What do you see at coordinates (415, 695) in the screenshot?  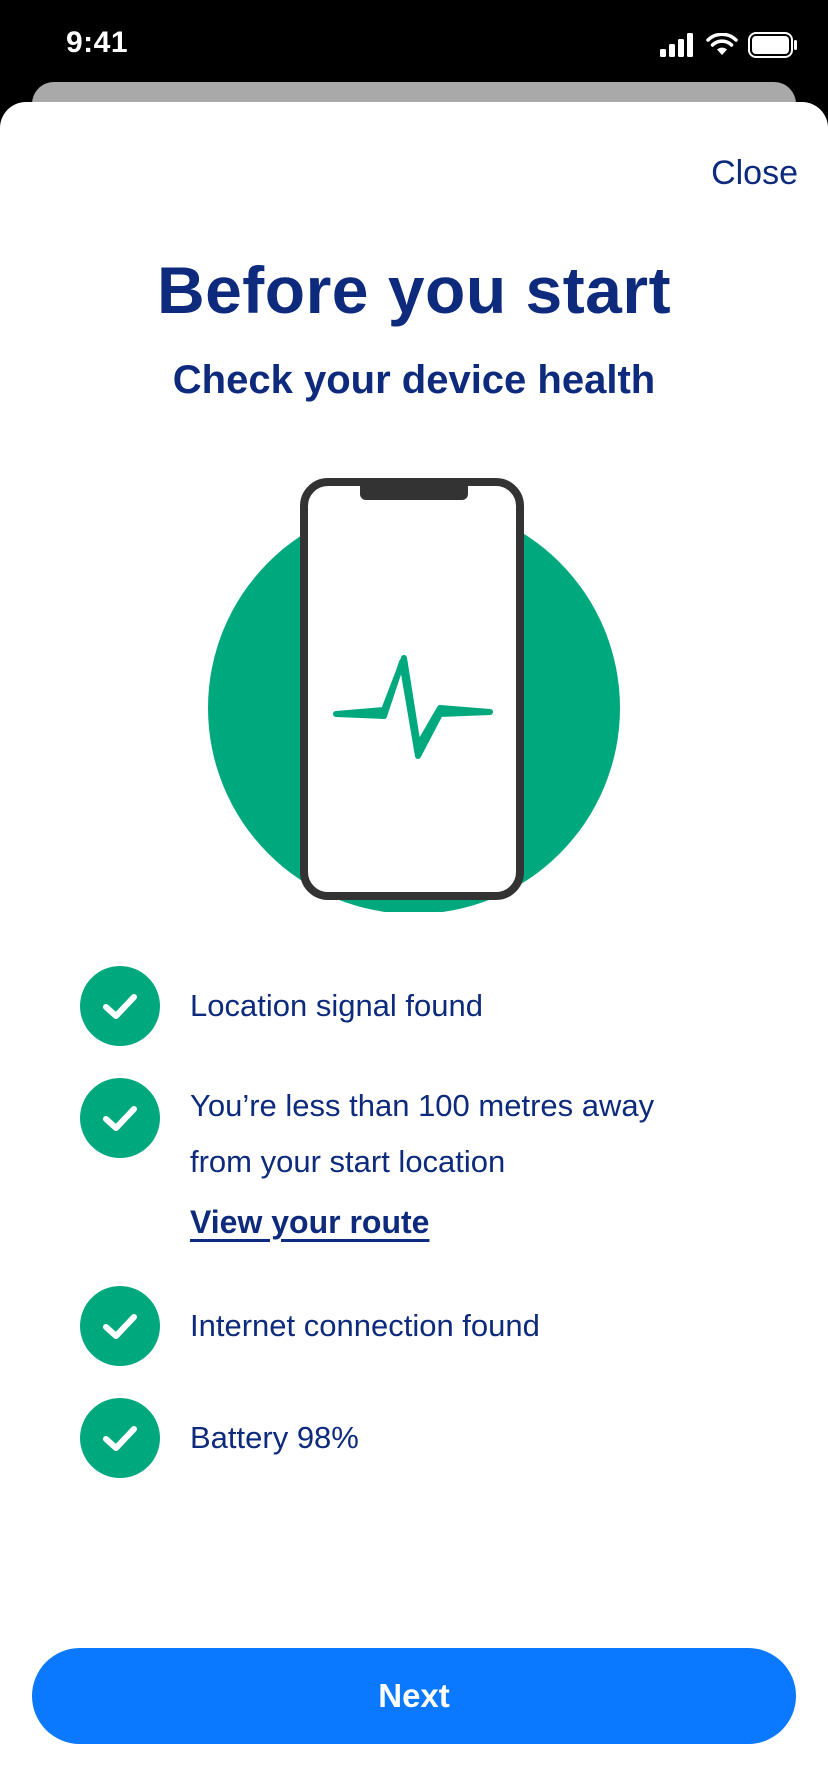 I see `phone-health-icon` at bounding box center [415, 695].